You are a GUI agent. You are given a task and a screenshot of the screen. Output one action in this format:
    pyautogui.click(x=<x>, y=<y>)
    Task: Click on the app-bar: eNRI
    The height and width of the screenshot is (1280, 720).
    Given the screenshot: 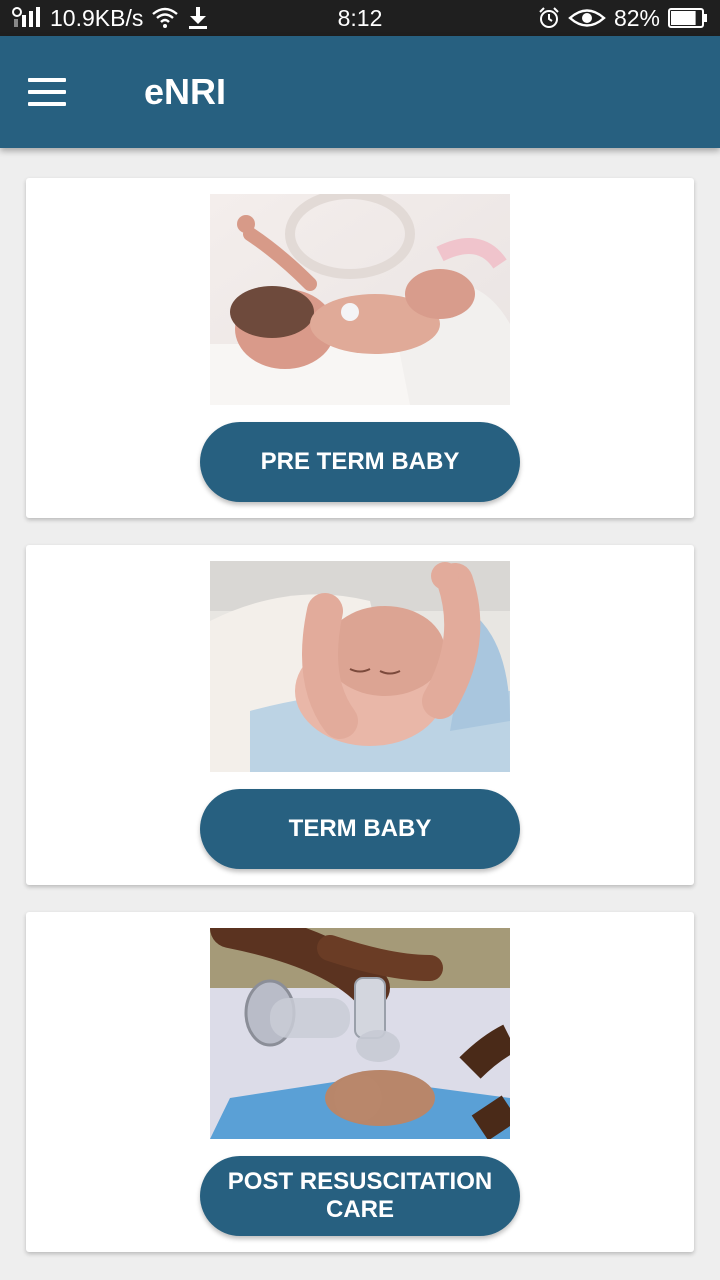 What is the action you would take?
    pyautogui.click(x=360, y=92)
    